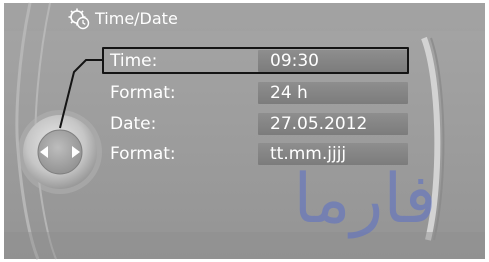 The image size is (489, 262). What do you see at coordinates (333, 93) in the screenshot?
I see `time-format-value-field: 24 h` at bounding box center [333, 93].